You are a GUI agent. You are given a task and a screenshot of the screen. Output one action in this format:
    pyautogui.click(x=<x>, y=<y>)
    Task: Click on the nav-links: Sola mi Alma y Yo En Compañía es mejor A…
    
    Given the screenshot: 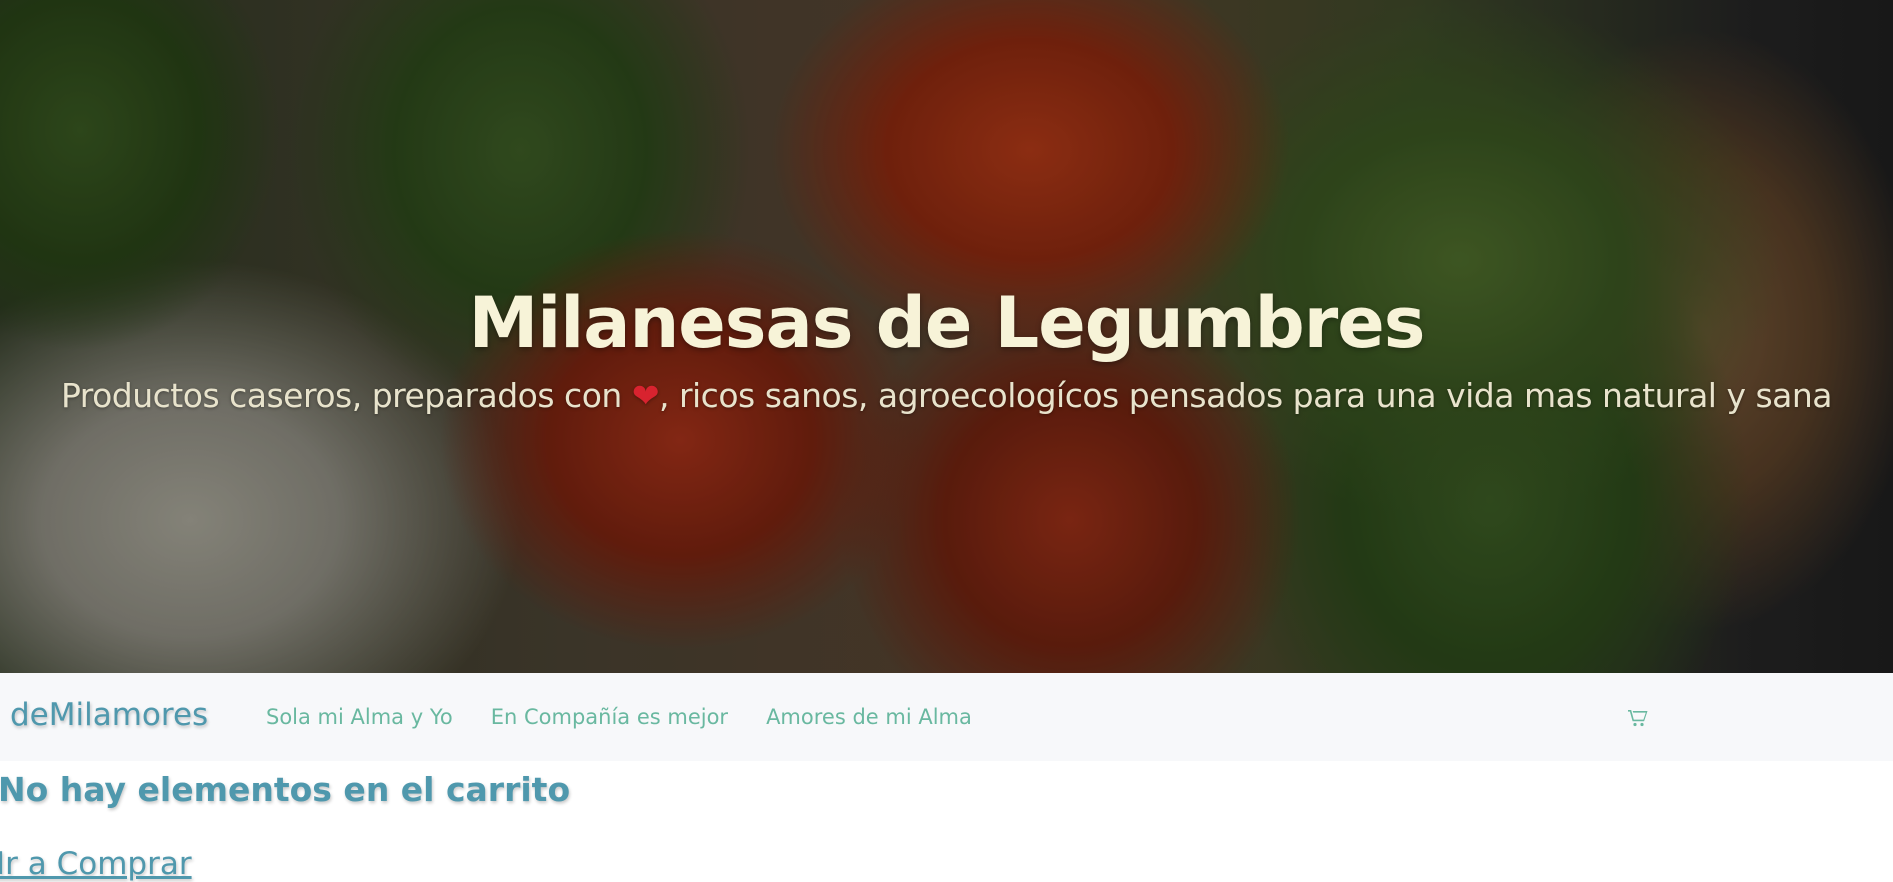 What is the action you would take?
    pyautogui.click(x=619, y=717)
    